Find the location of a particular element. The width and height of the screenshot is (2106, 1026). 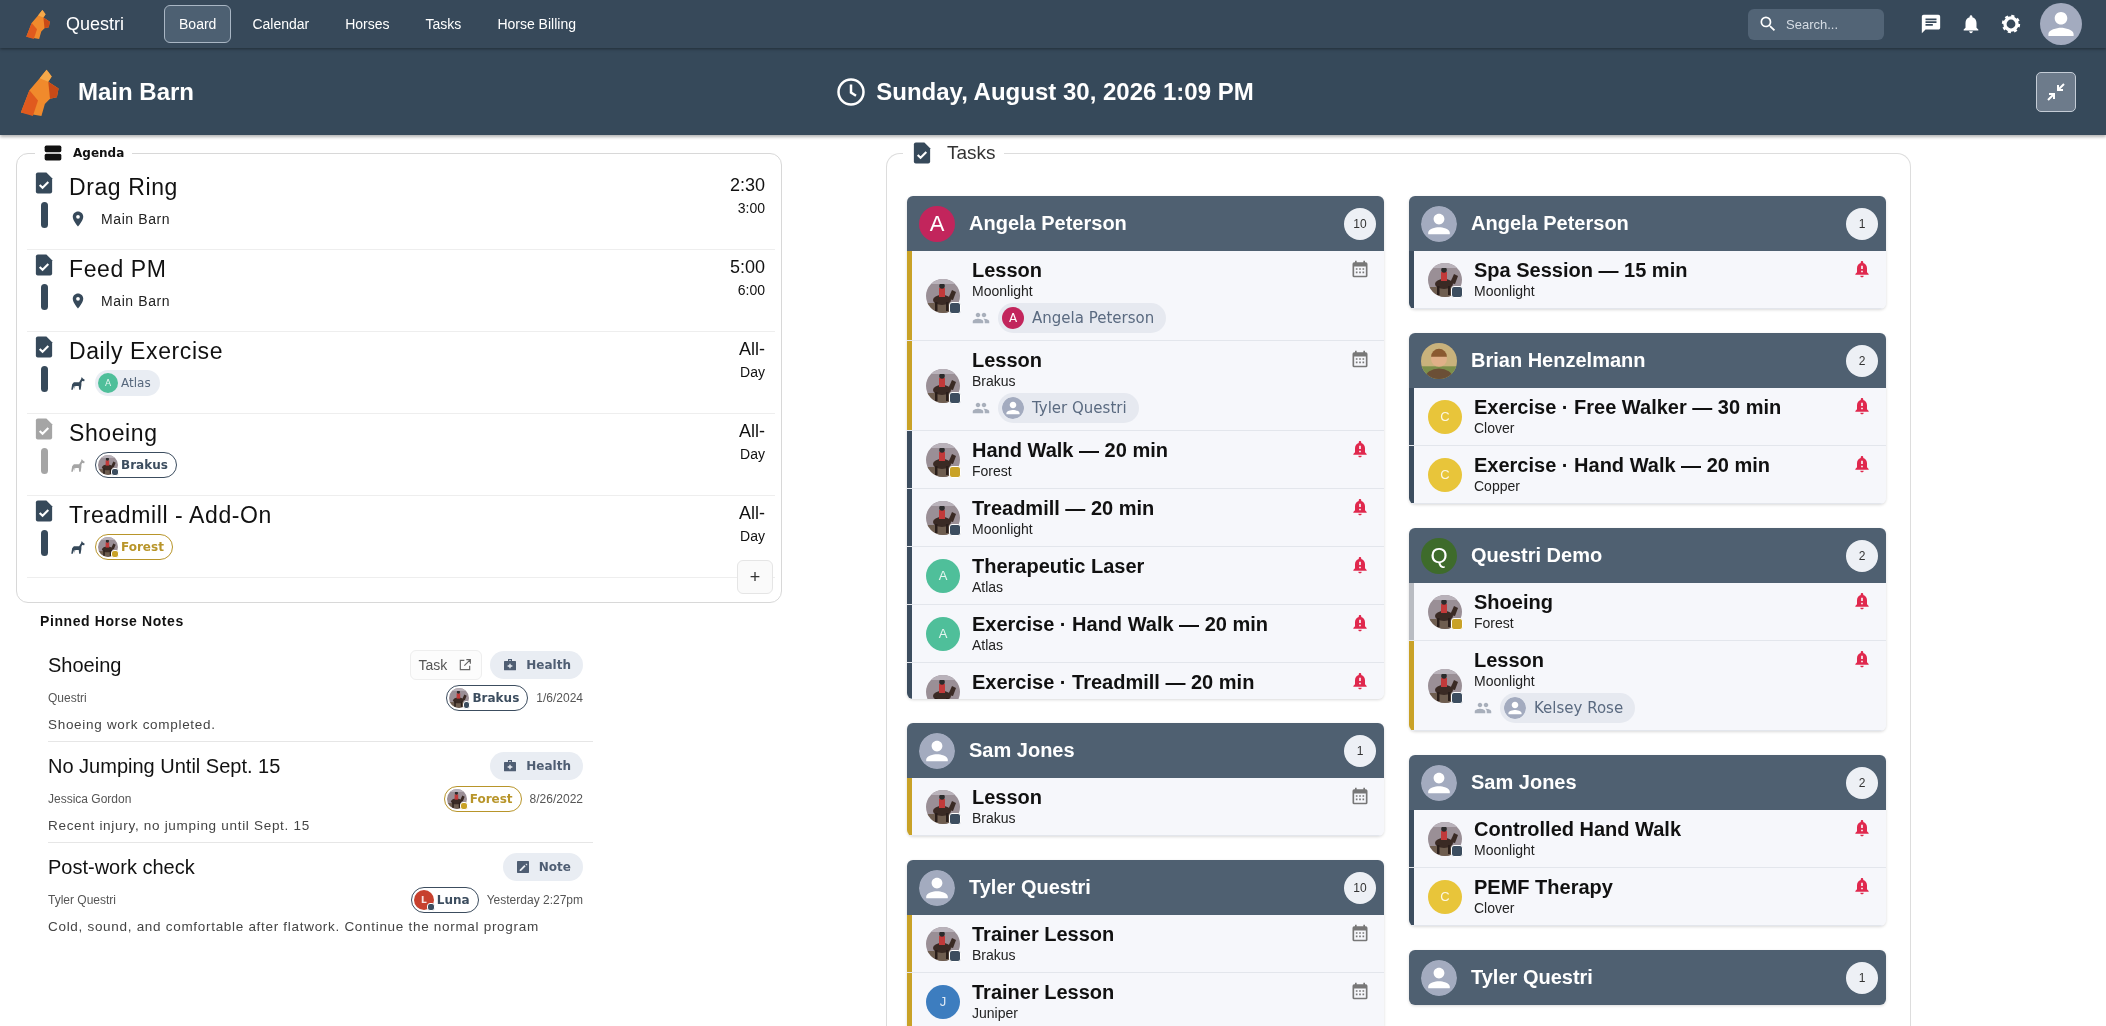

task-row: C PEMF Therapy Clover is located at coordinates (1647, 897).